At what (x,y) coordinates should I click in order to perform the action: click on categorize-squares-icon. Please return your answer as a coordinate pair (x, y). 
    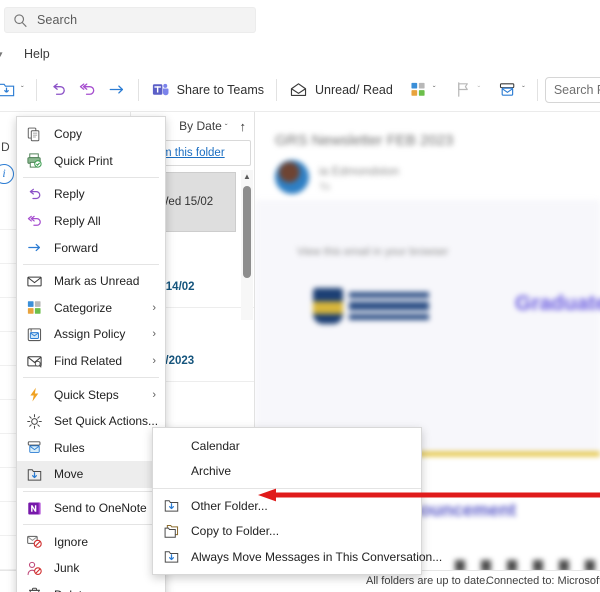
    Looking at the image, I should click on (418, 89).